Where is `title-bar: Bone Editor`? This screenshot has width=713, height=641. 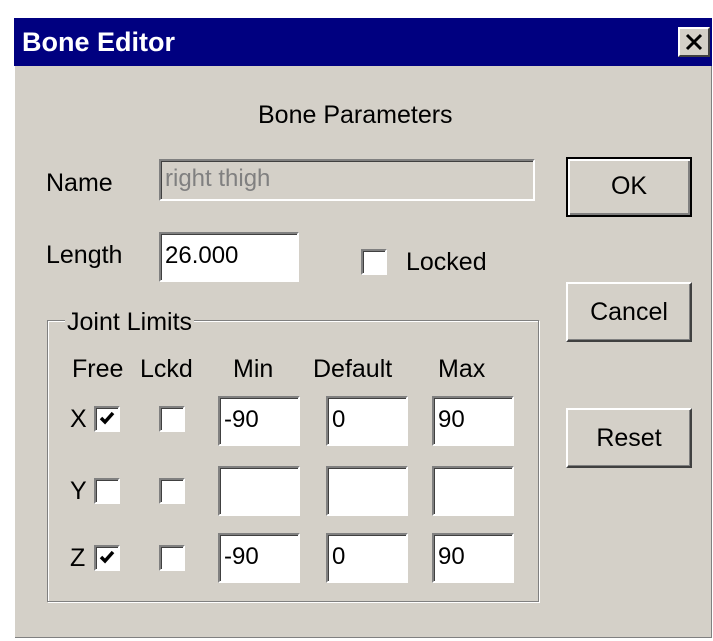 title-bar: Bone Editor is located at coordinates (363, 42).